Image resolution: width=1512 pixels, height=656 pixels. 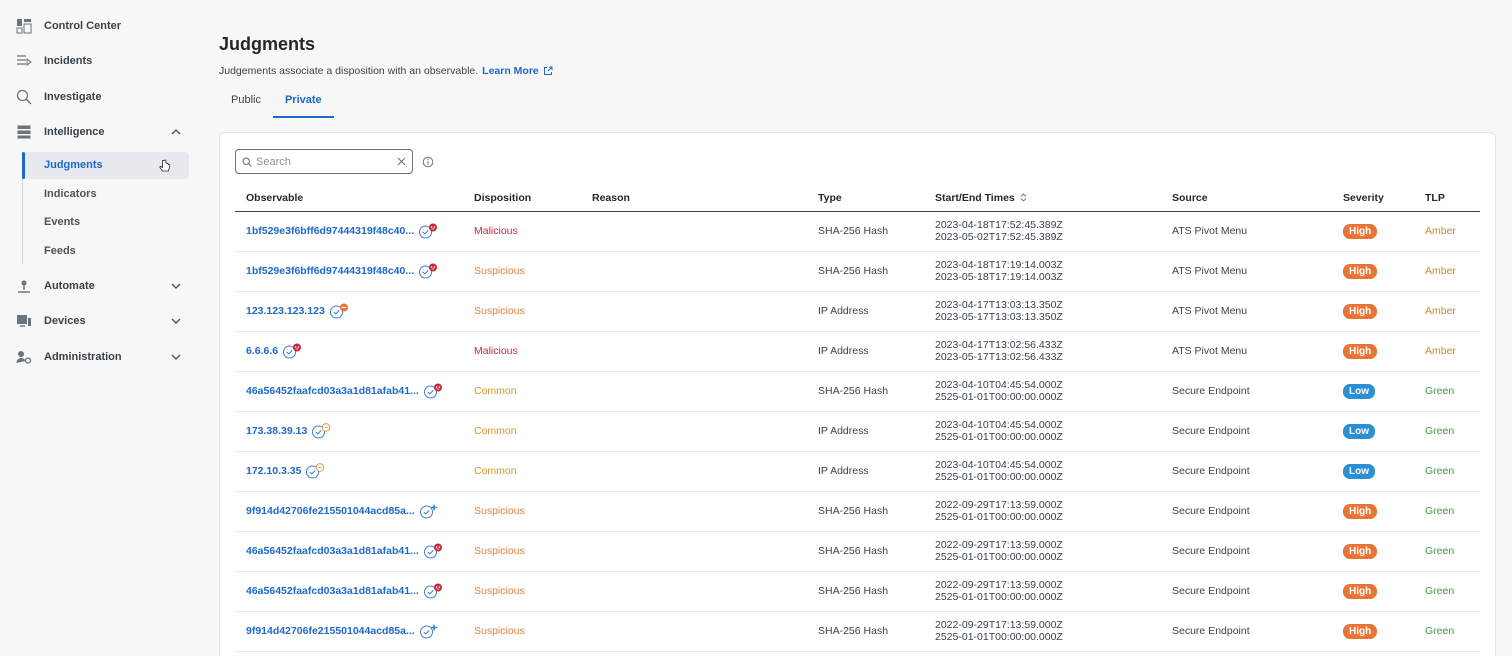 I want to click on cell-severity: High, so click(x=1373, y=591).